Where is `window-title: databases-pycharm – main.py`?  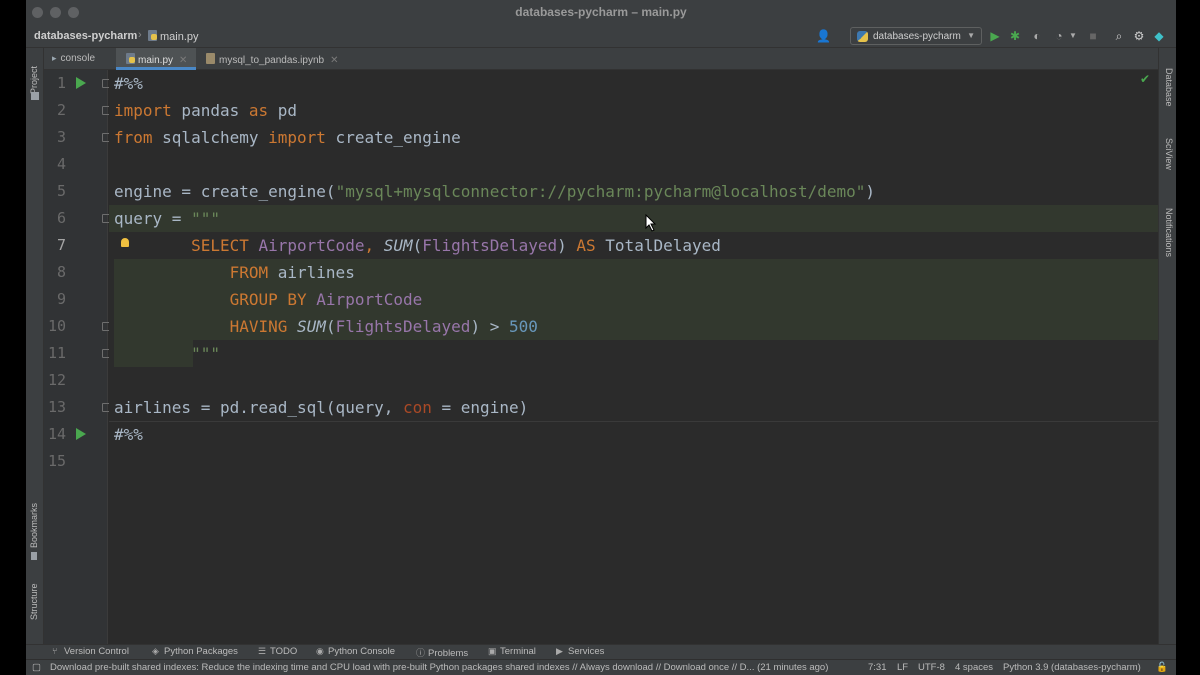 window-title: databases-pycharm – main.py is located at coordinates (601, 12).